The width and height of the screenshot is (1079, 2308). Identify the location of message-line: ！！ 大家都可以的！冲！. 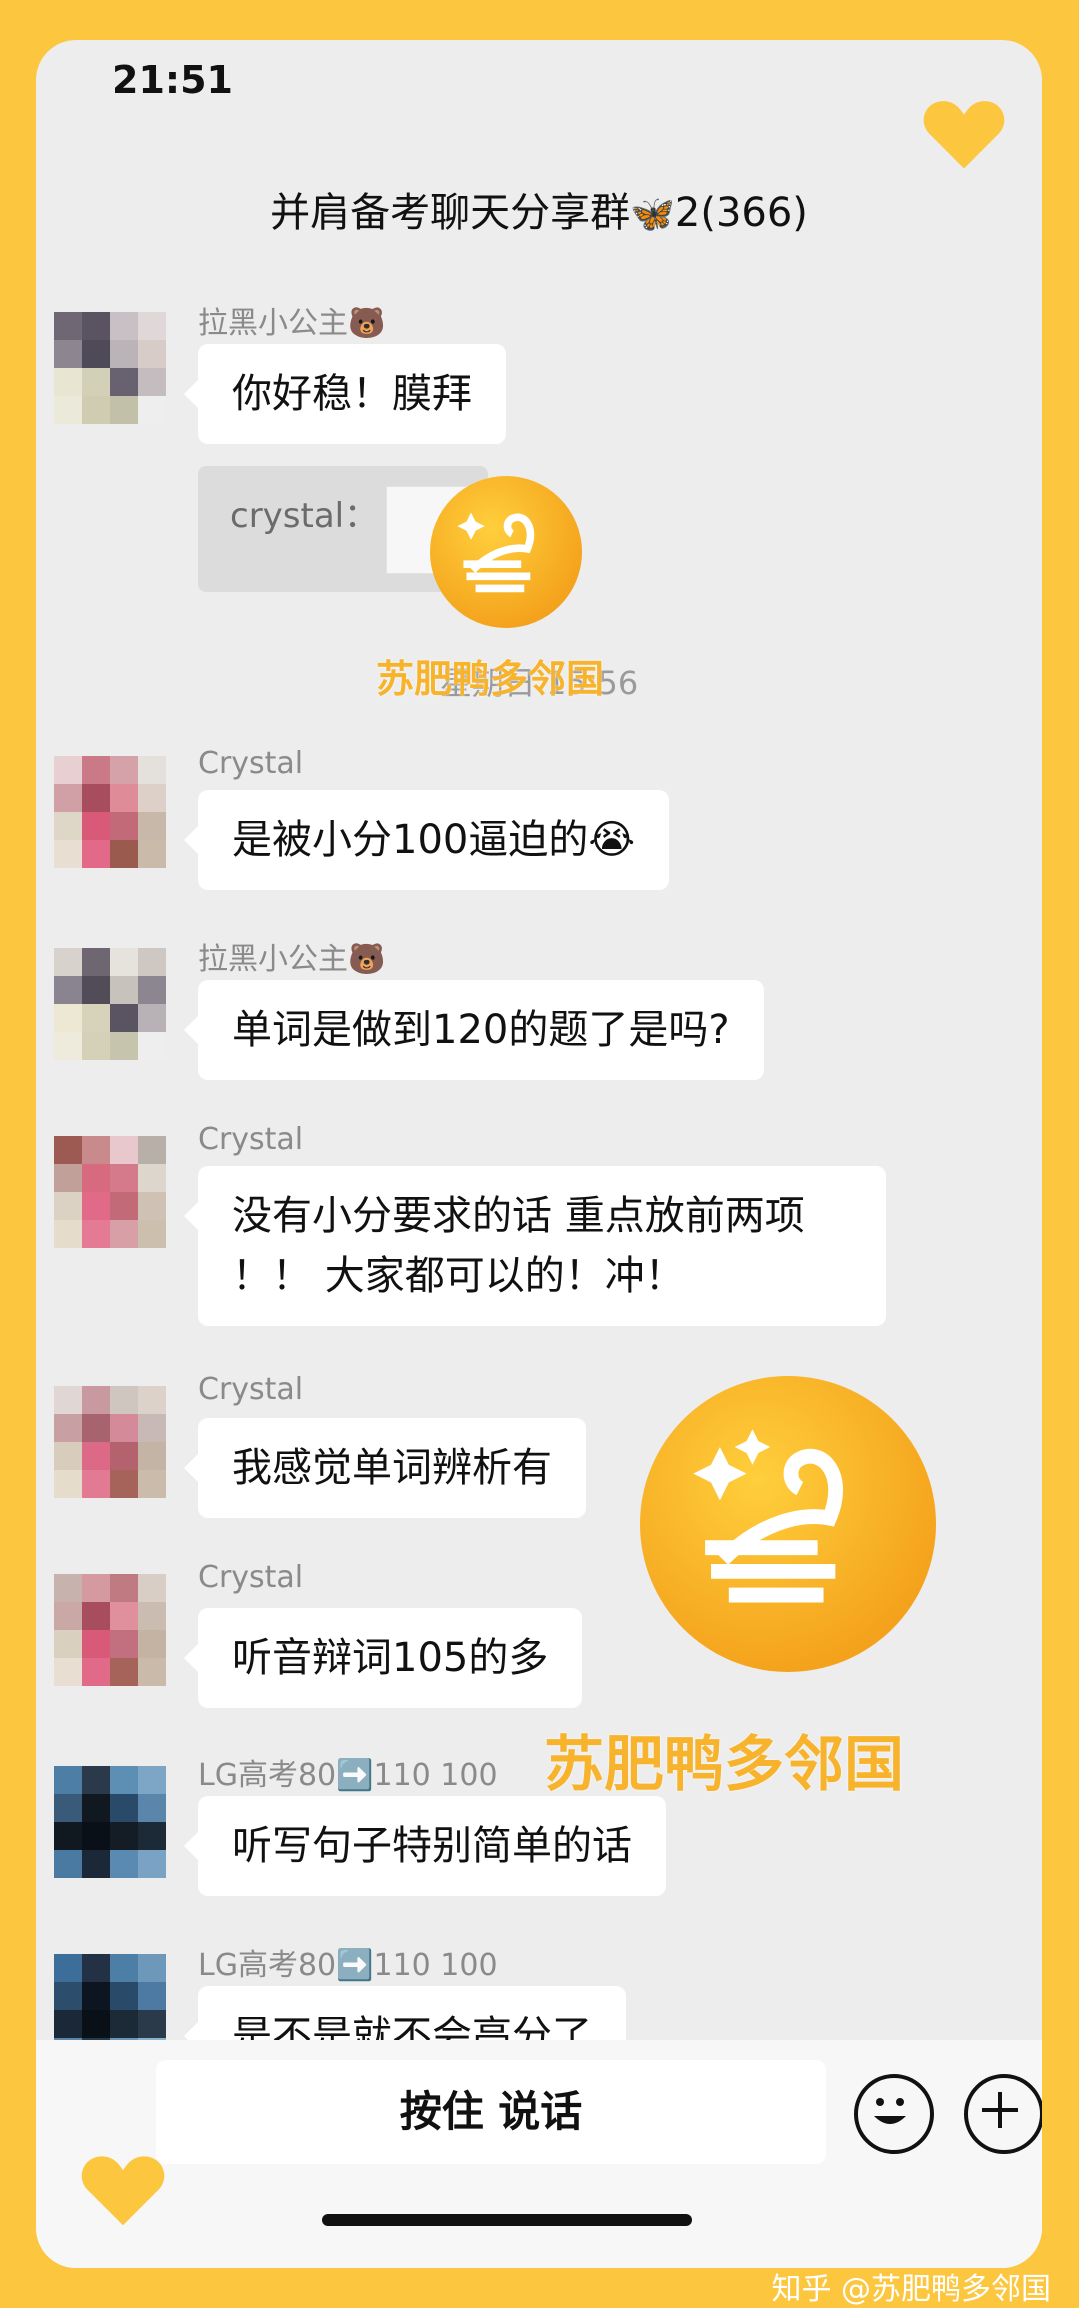
(458, 1276).